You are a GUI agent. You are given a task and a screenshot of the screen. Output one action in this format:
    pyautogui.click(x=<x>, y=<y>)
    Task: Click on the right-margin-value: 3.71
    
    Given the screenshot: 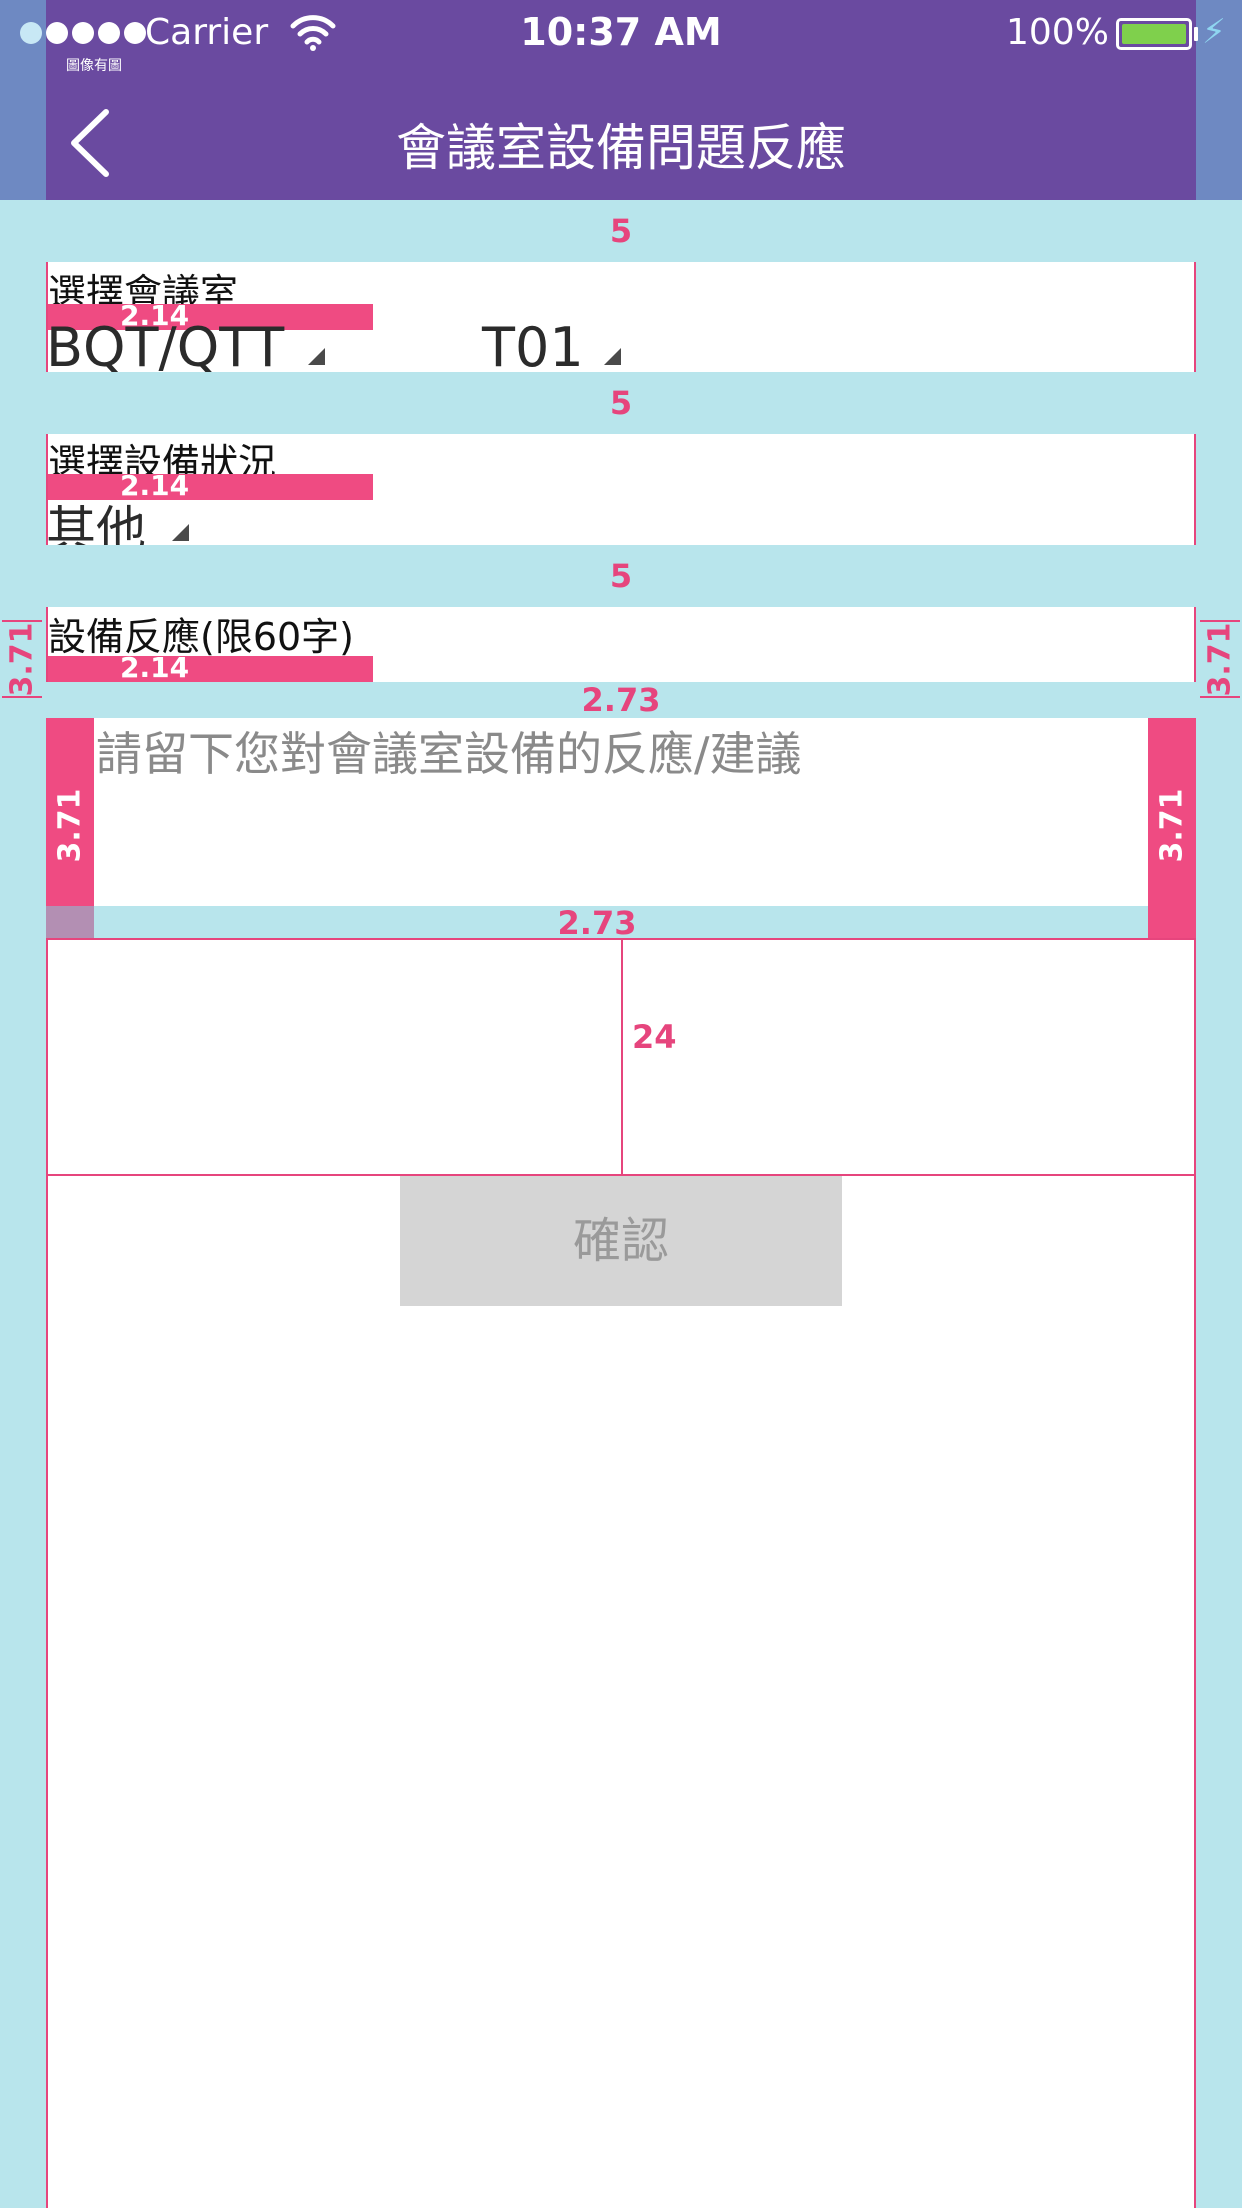 What is the action you would take?
    pyautogui.click(x=1220, y=659)
    